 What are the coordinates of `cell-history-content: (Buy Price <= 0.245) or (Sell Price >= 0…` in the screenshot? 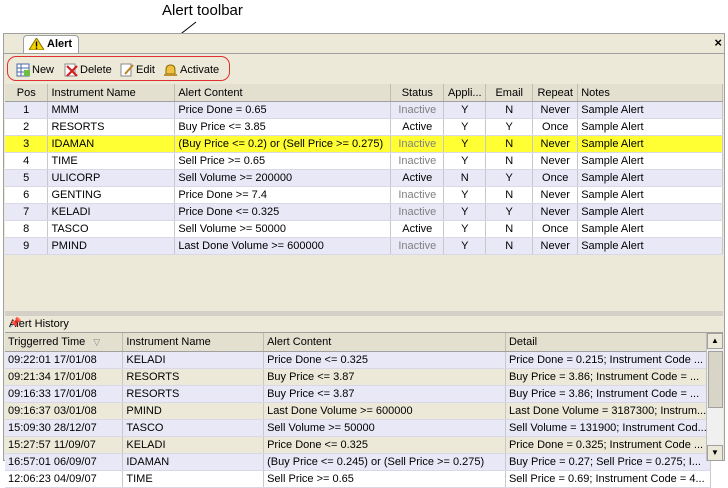 It's located at (384, 462).